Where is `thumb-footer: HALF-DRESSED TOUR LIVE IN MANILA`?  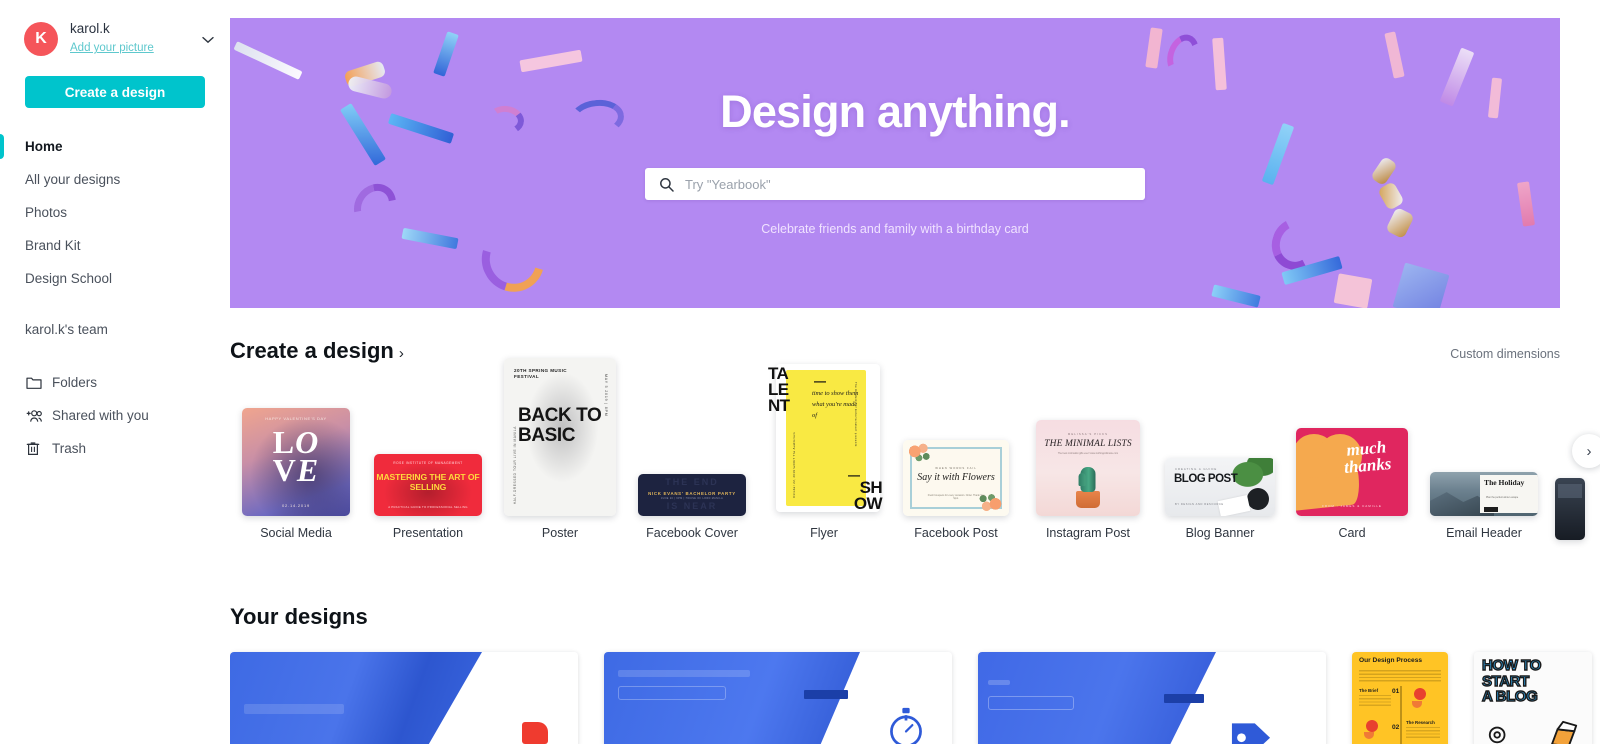
thumb-footer: HALF-DRESSED TOUR LIVE IN MANILA is located at coordinates (515, 464).